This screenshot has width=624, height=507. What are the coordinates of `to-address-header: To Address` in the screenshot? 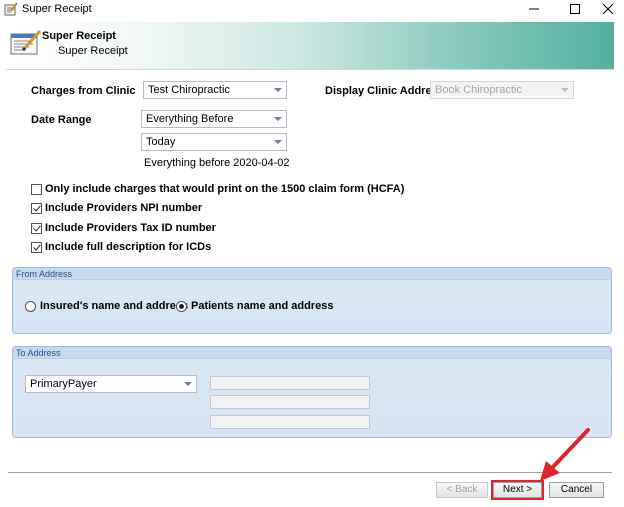 It's located at (312, 353).